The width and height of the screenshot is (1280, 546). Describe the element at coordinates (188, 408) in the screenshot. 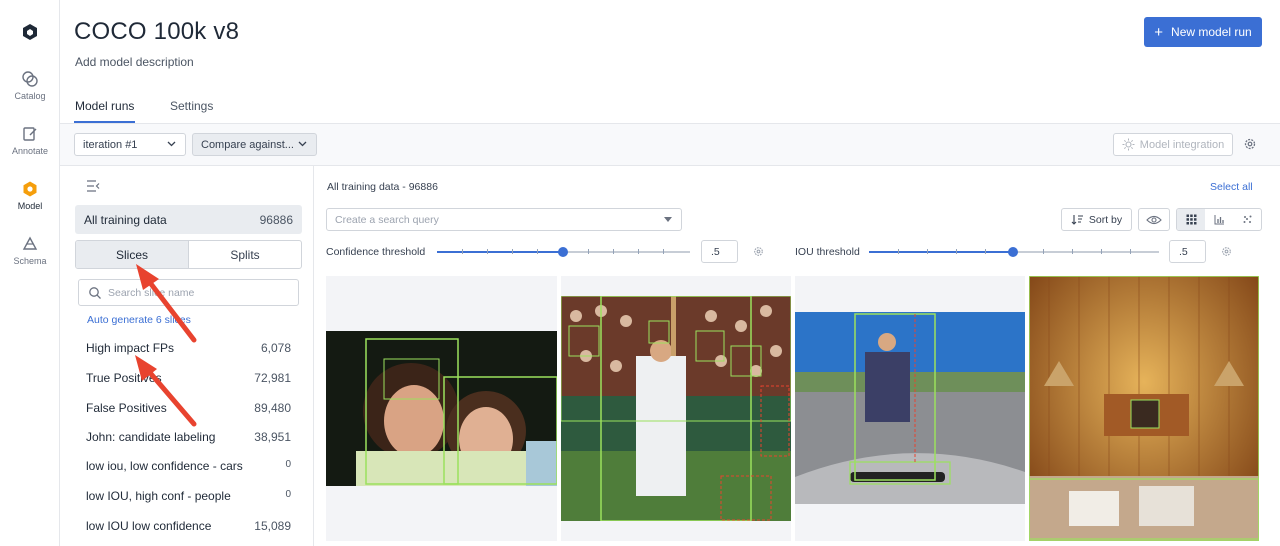

I see `slice-item: False Positives 89,480` at that location.